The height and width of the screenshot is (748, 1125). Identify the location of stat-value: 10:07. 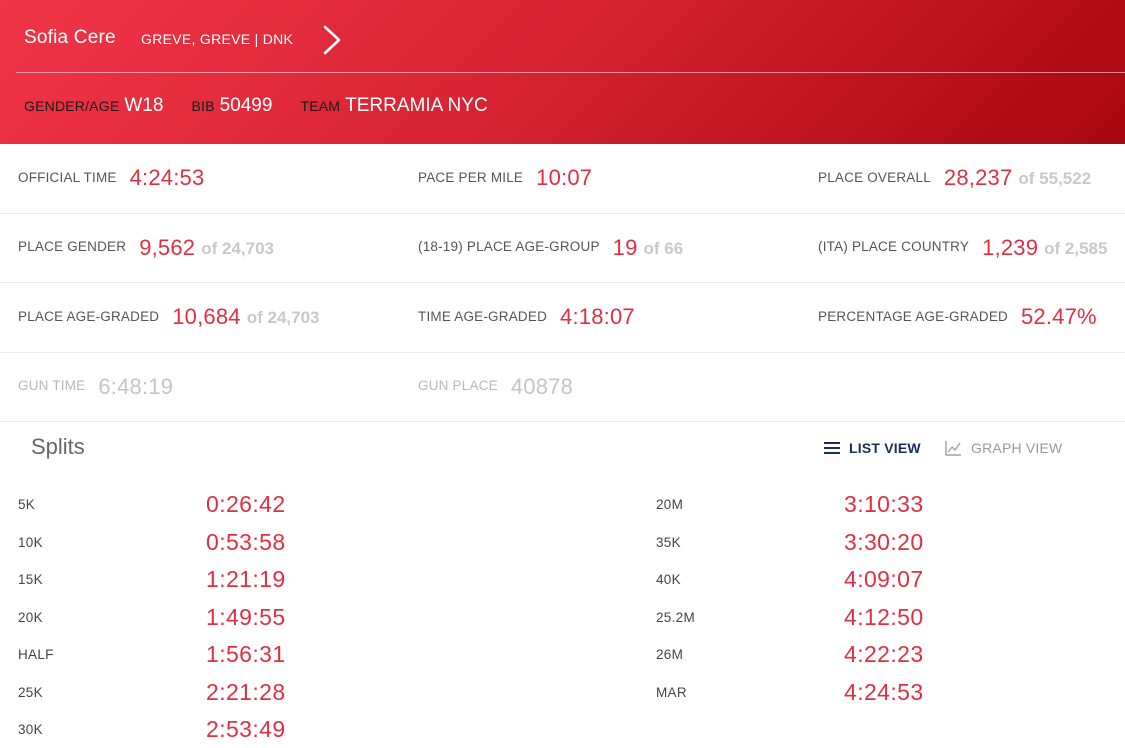
(564, 178).